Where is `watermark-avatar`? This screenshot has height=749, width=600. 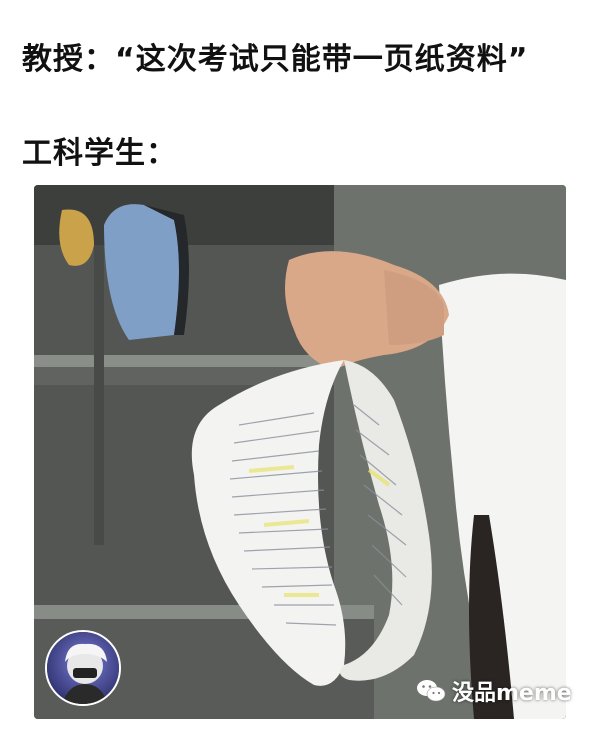
watermark-avatar is located at coordinates (83, 668).